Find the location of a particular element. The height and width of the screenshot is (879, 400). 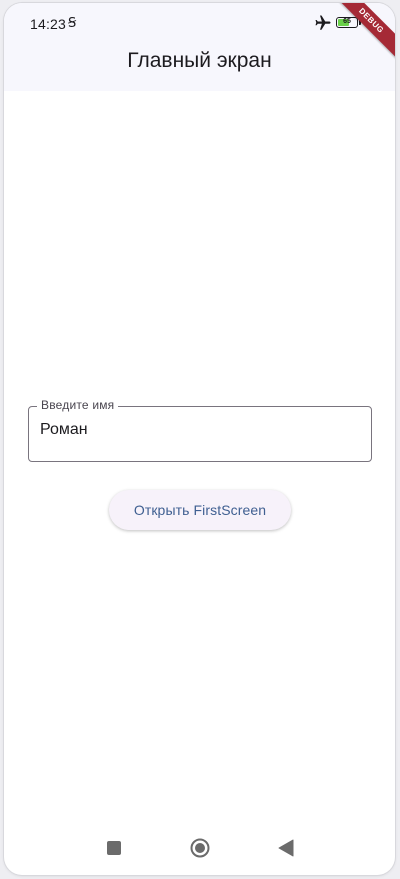

battery-level-text: 65 is located at coordinates (347, 21).